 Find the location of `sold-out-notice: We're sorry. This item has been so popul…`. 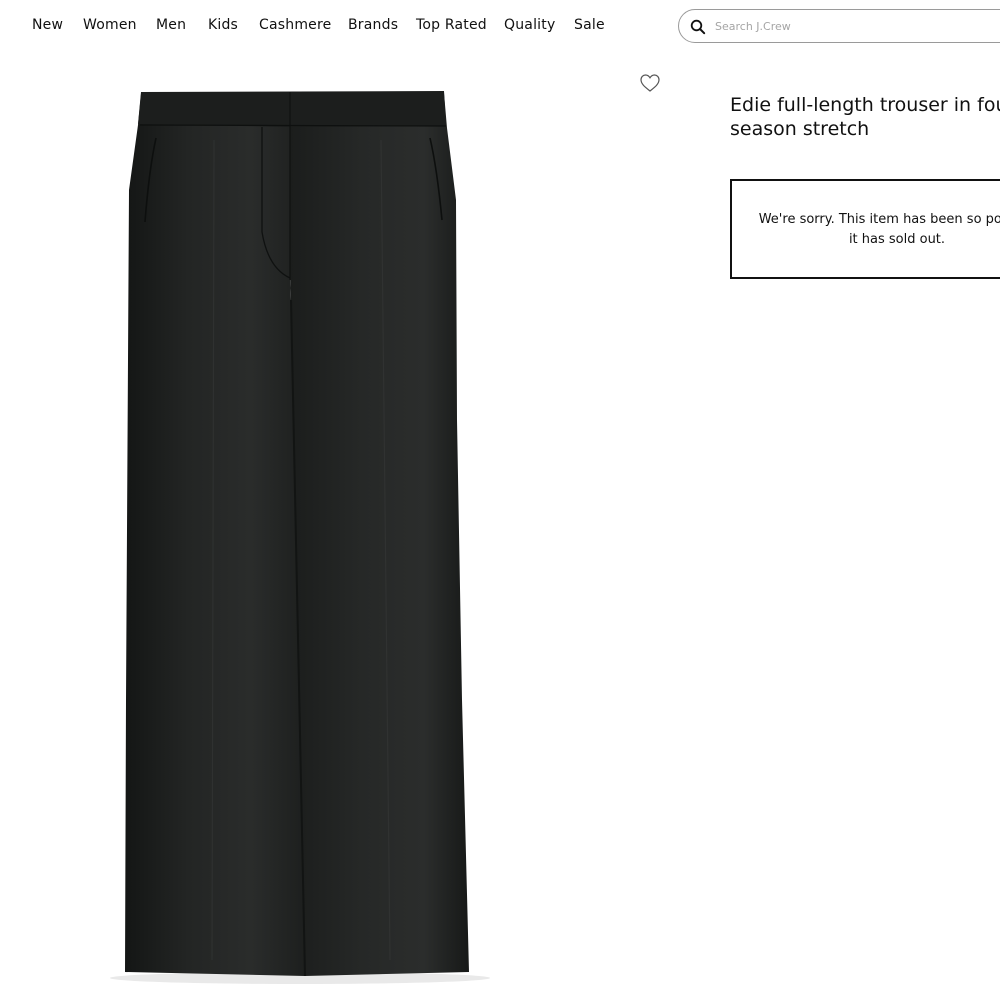

sold-out-notice: We're sorry. This item has been so popul… is located at coordinates (865, 229).